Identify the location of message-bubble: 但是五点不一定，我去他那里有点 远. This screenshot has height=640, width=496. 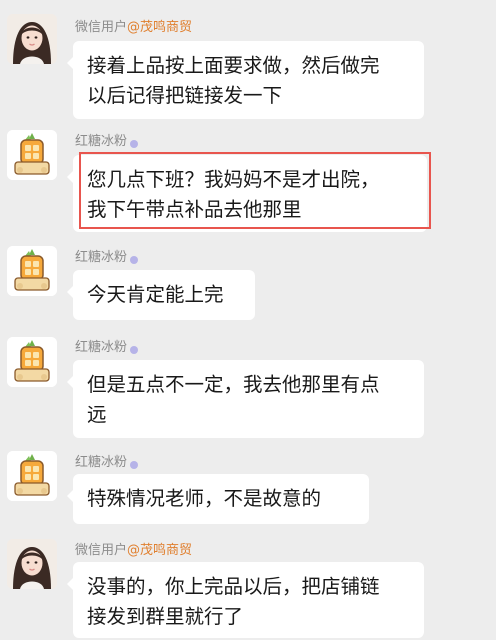
(245, 399).